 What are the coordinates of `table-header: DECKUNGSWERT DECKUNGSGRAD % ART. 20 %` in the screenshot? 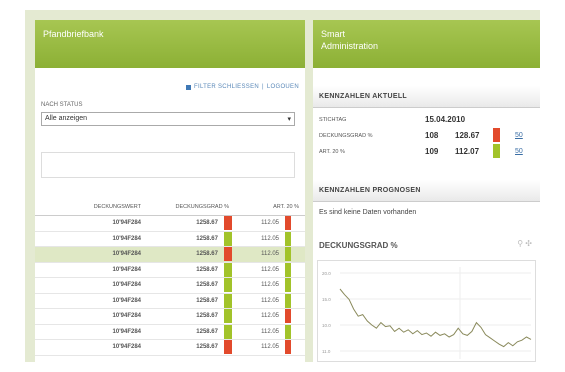 It's located at (170, 207).